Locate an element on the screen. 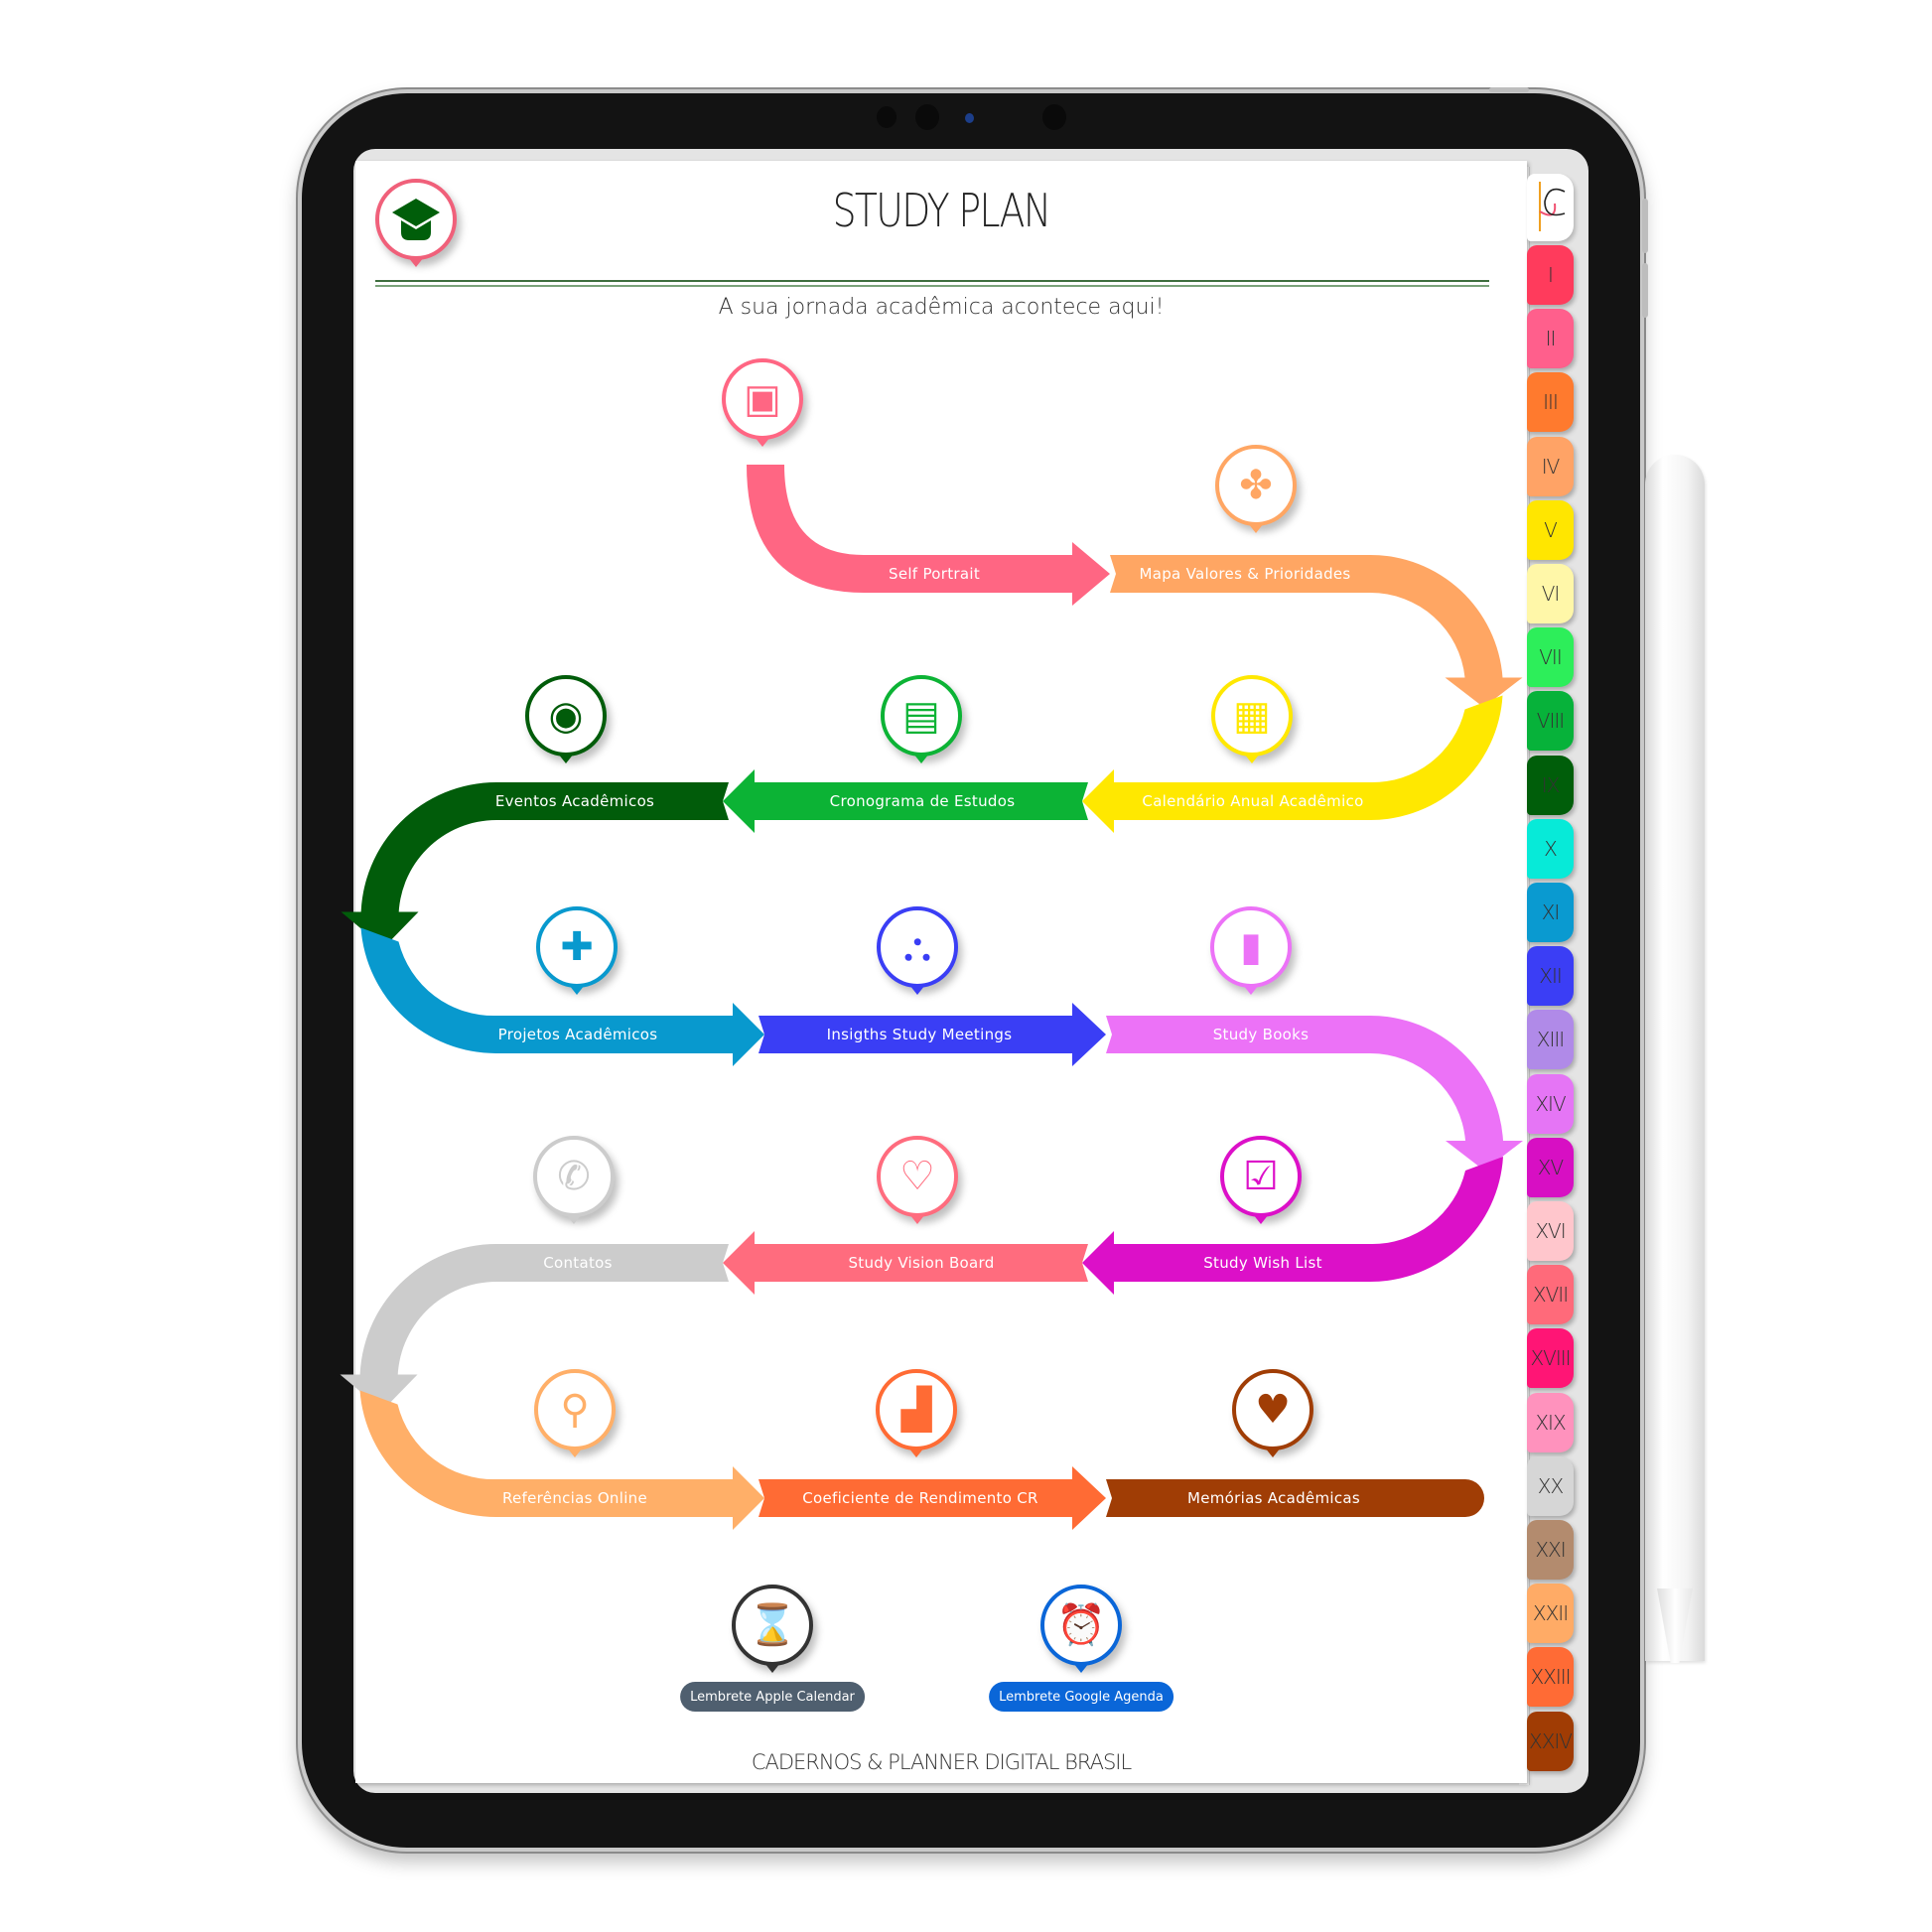 This screenshot has width=1932, height=1932. step-label-calendario-anual-academico: Calendário Anual Acadêmico is located at coordinates (1252, 801).